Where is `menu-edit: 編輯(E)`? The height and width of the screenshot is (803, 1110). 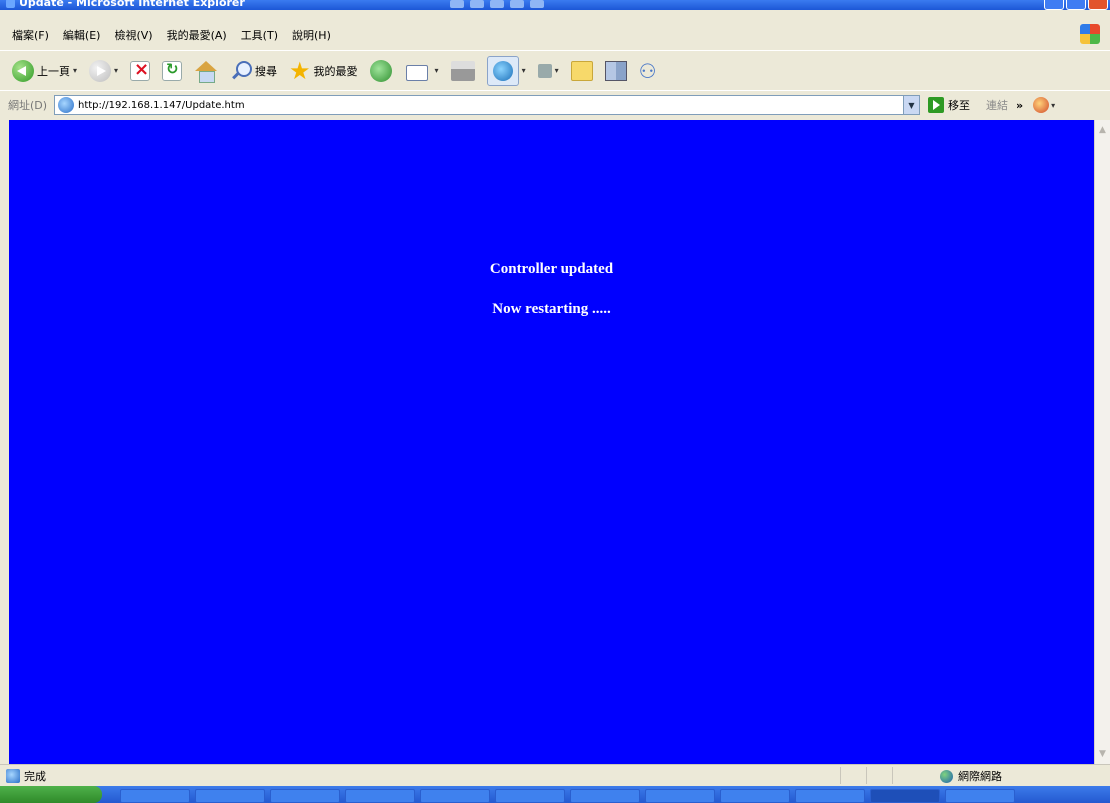
menu-edit: 編輯(E) is located at coordinates (82, 35).